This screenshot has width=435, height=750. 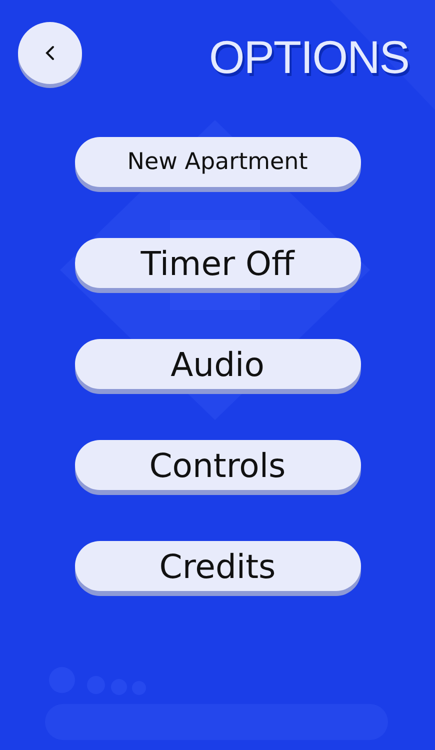 What do you see at coordinates (308, 57) in the screenshot?
I see `screen-title: OPTIONS` at bounding box center [308, 57].